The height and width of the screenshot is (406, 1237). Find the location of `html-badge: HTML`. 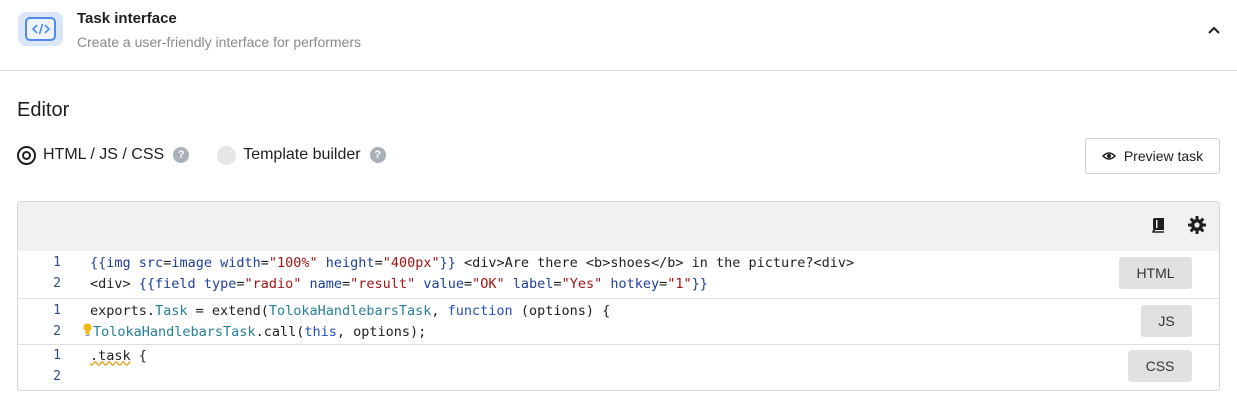

html-badge: HTML is located at coordinates (1155, 273).